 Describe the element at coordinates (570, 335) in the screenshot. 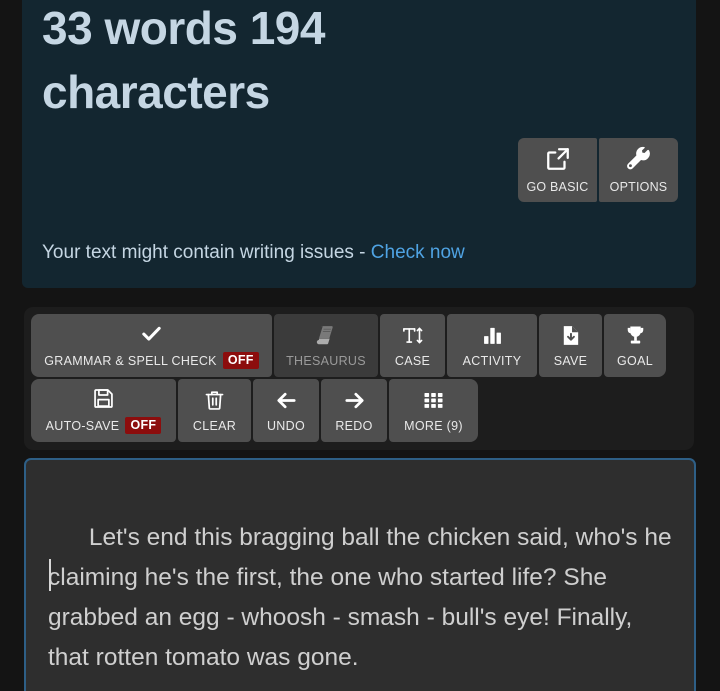

I see `file-download-icon` at that location.